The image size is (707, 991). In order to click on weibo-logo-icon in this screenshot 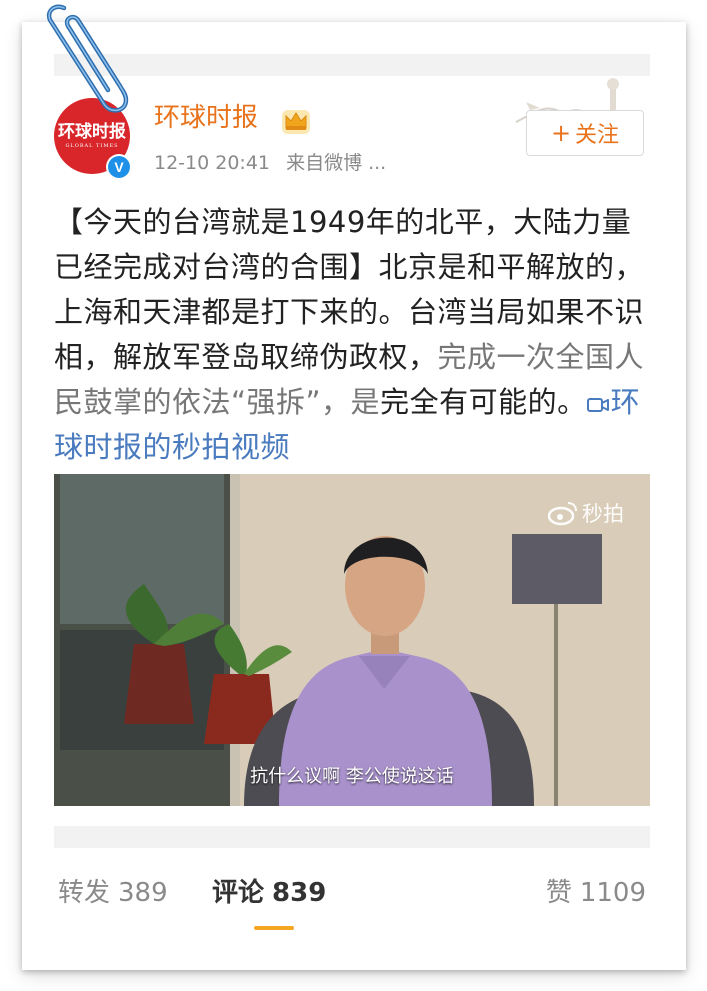, I will do `click(562, 514)`.